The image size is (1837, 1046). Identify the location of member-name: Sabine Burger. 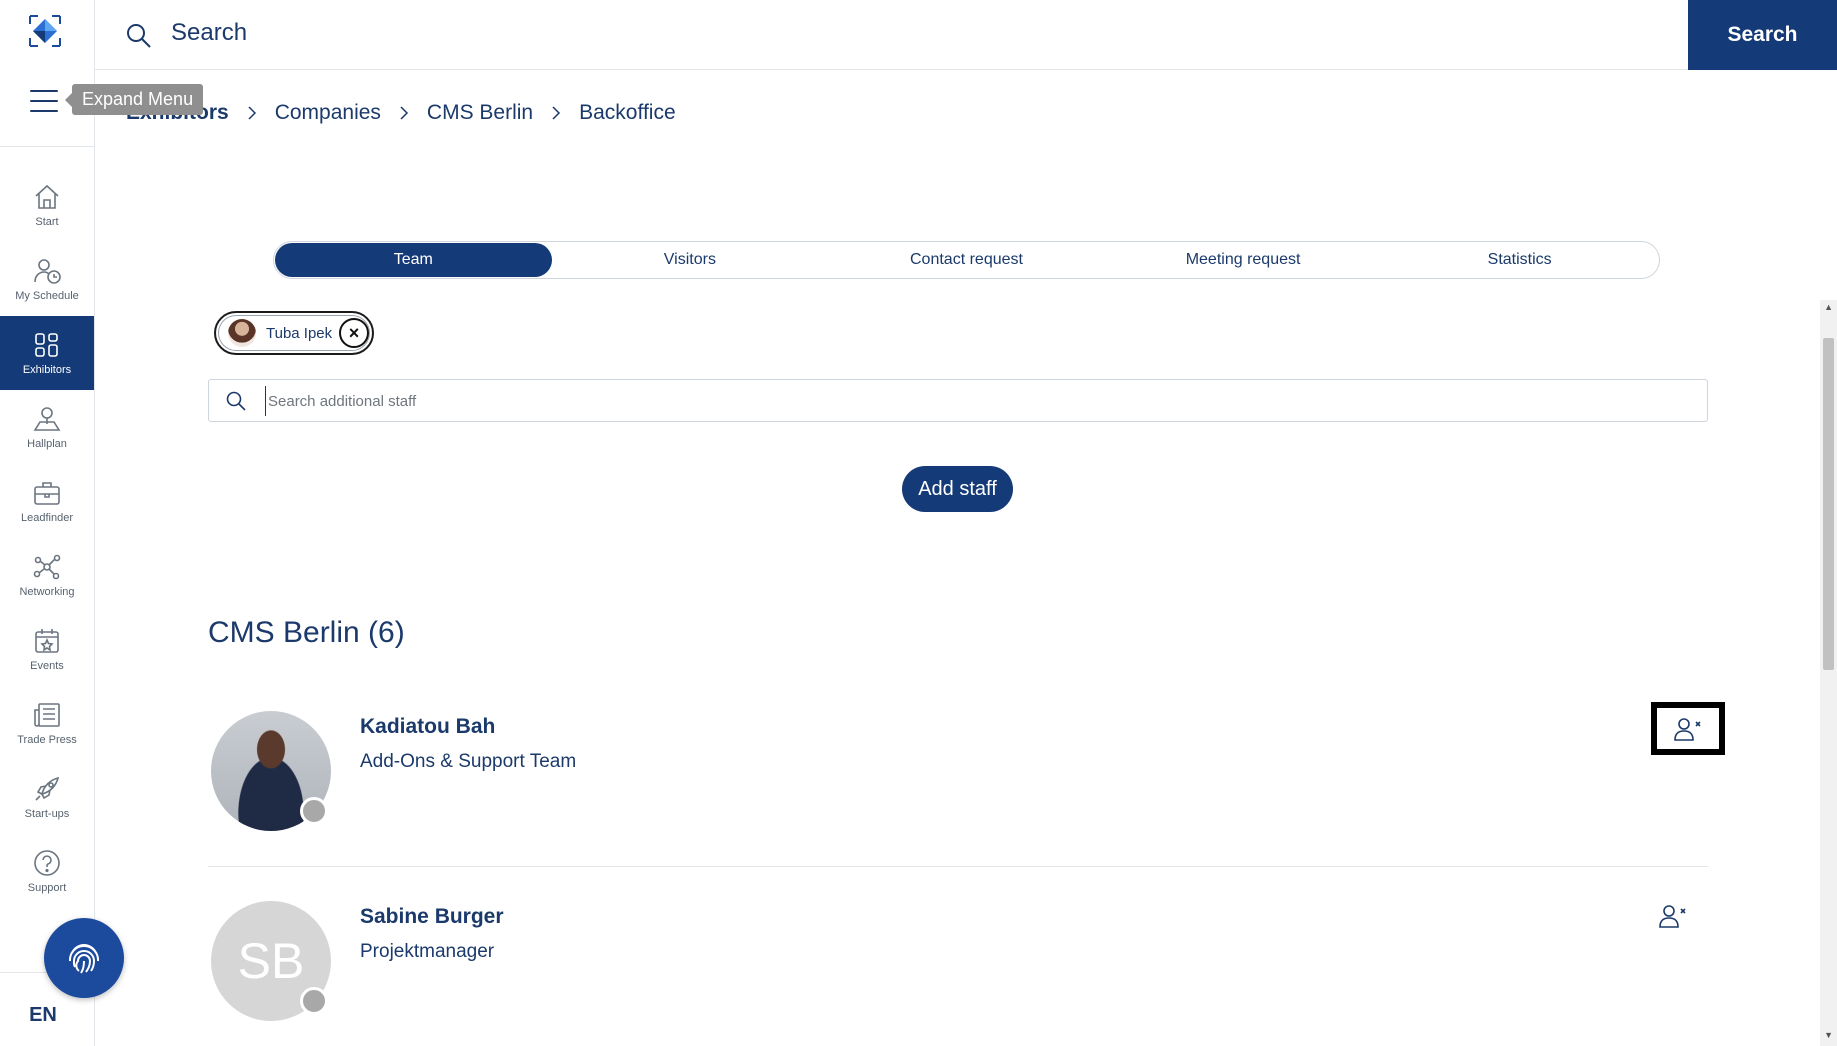
(432, 917).